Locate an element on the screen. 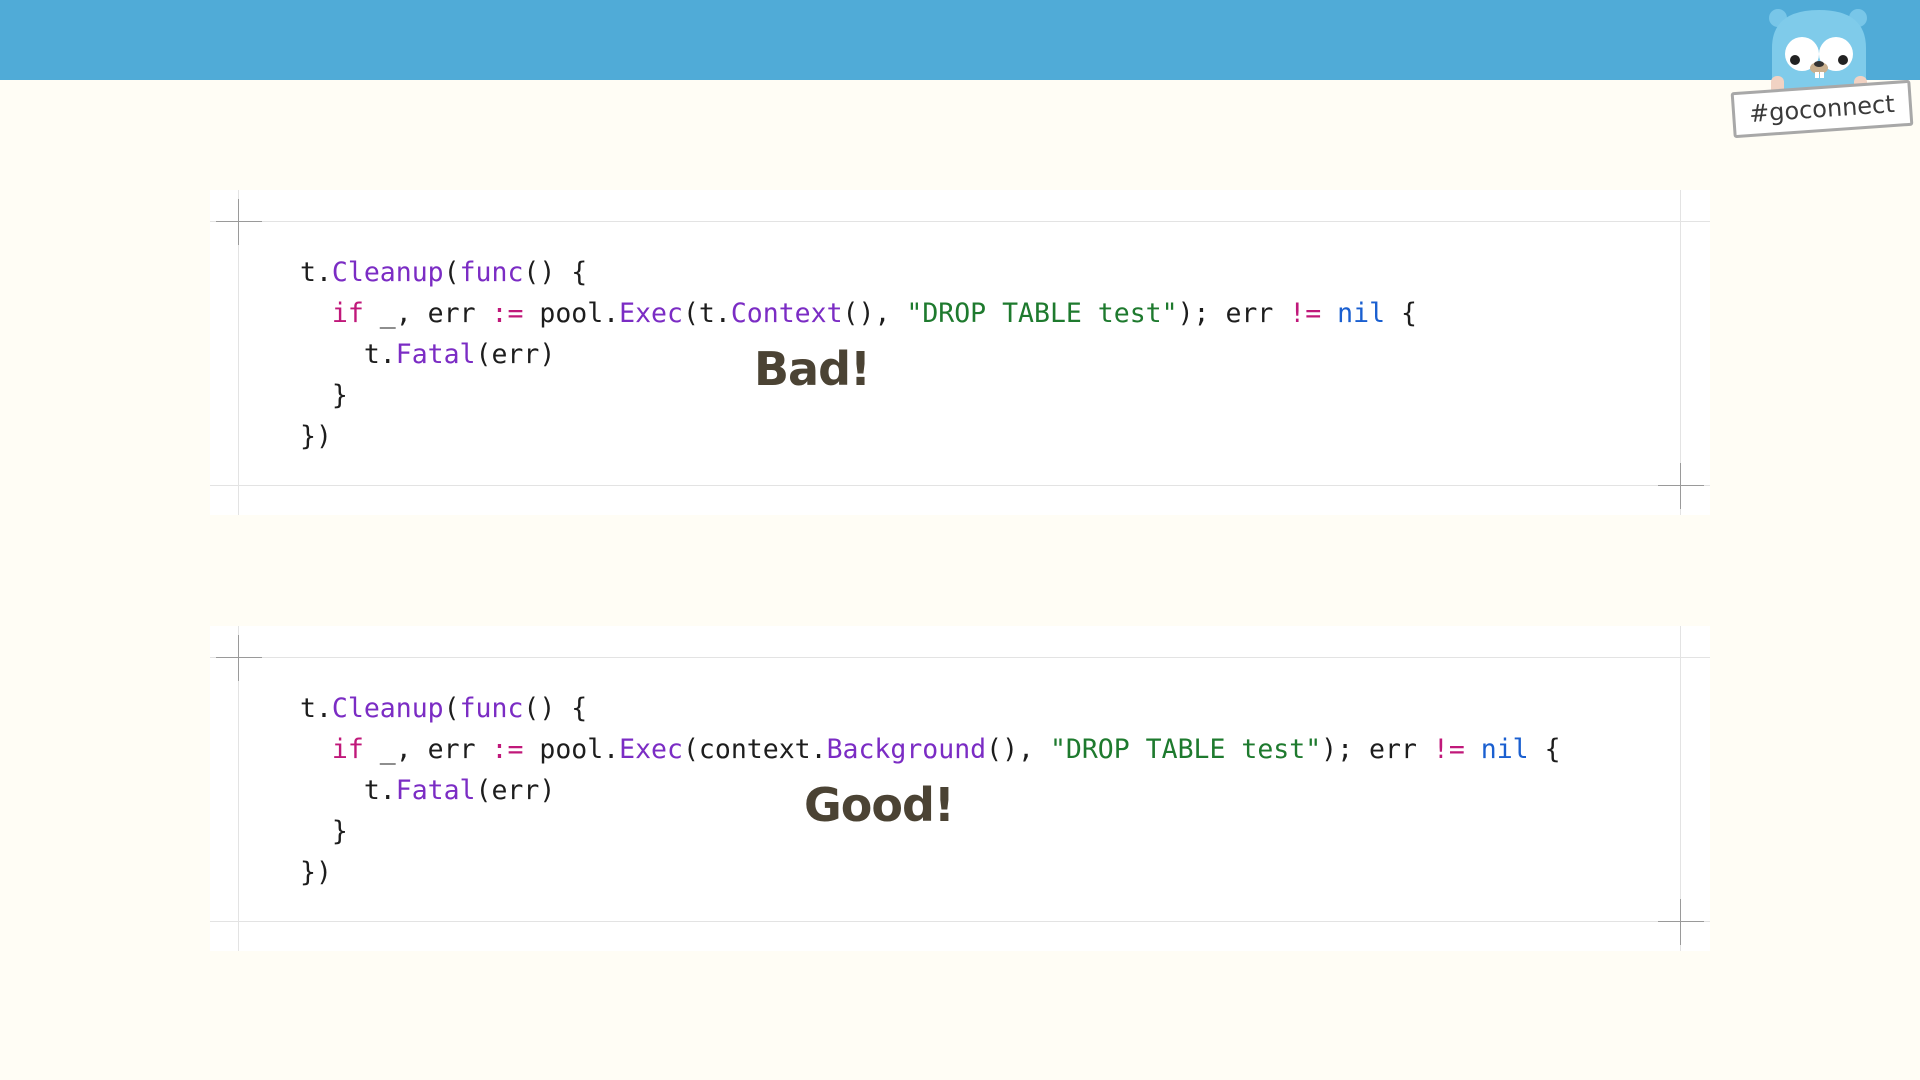 The height and width of the screenshot is (1080, 1920). verdict-label-good: Good! is located at coordinates (879, 805).